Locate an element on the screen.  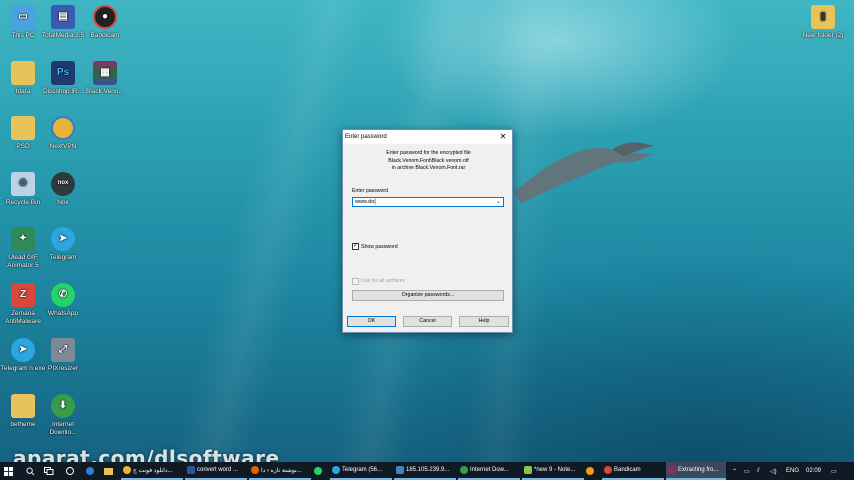
recycle-bin-icon: ♻ is located at coordinates (23, 184).